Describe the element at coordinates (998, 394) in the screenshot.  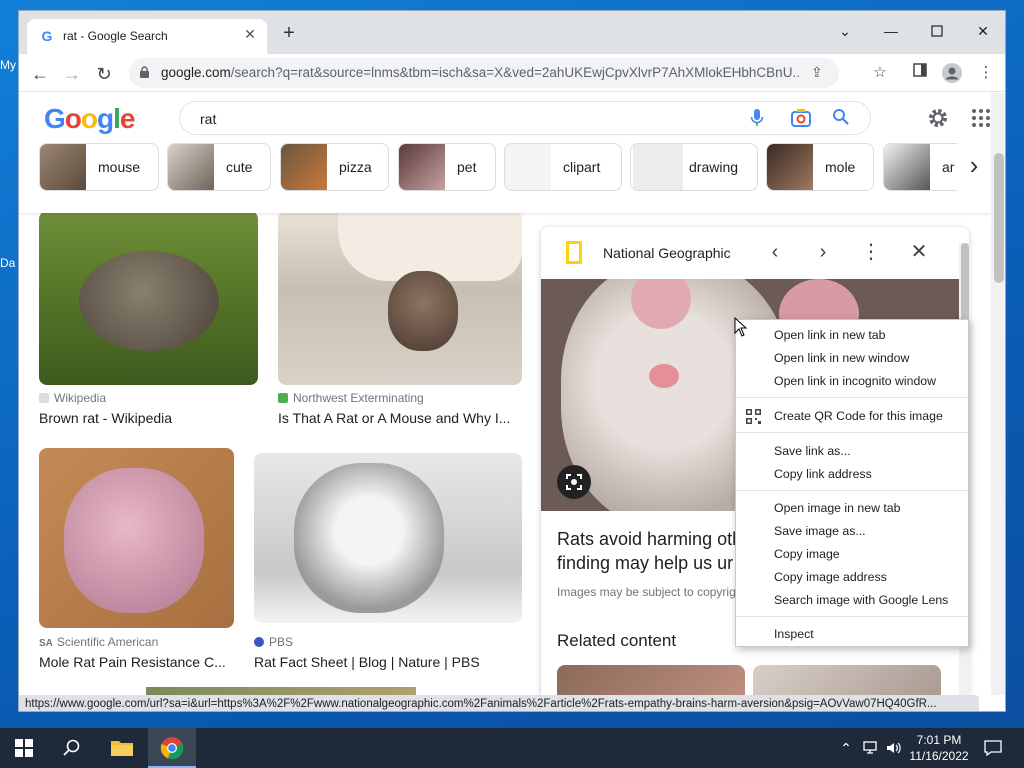
I see `page-scrollbar` at that location.